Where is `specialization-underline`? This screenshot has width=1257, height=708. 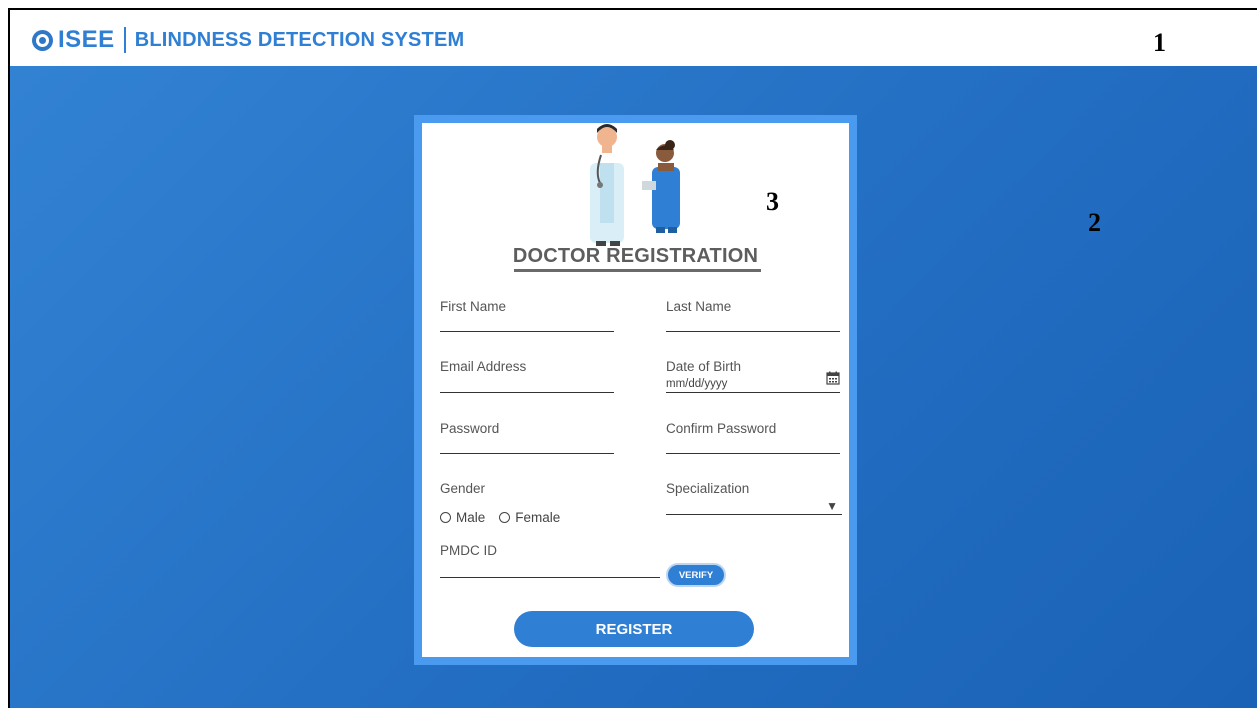
specialization-underline is located at coordinates (754, 514).